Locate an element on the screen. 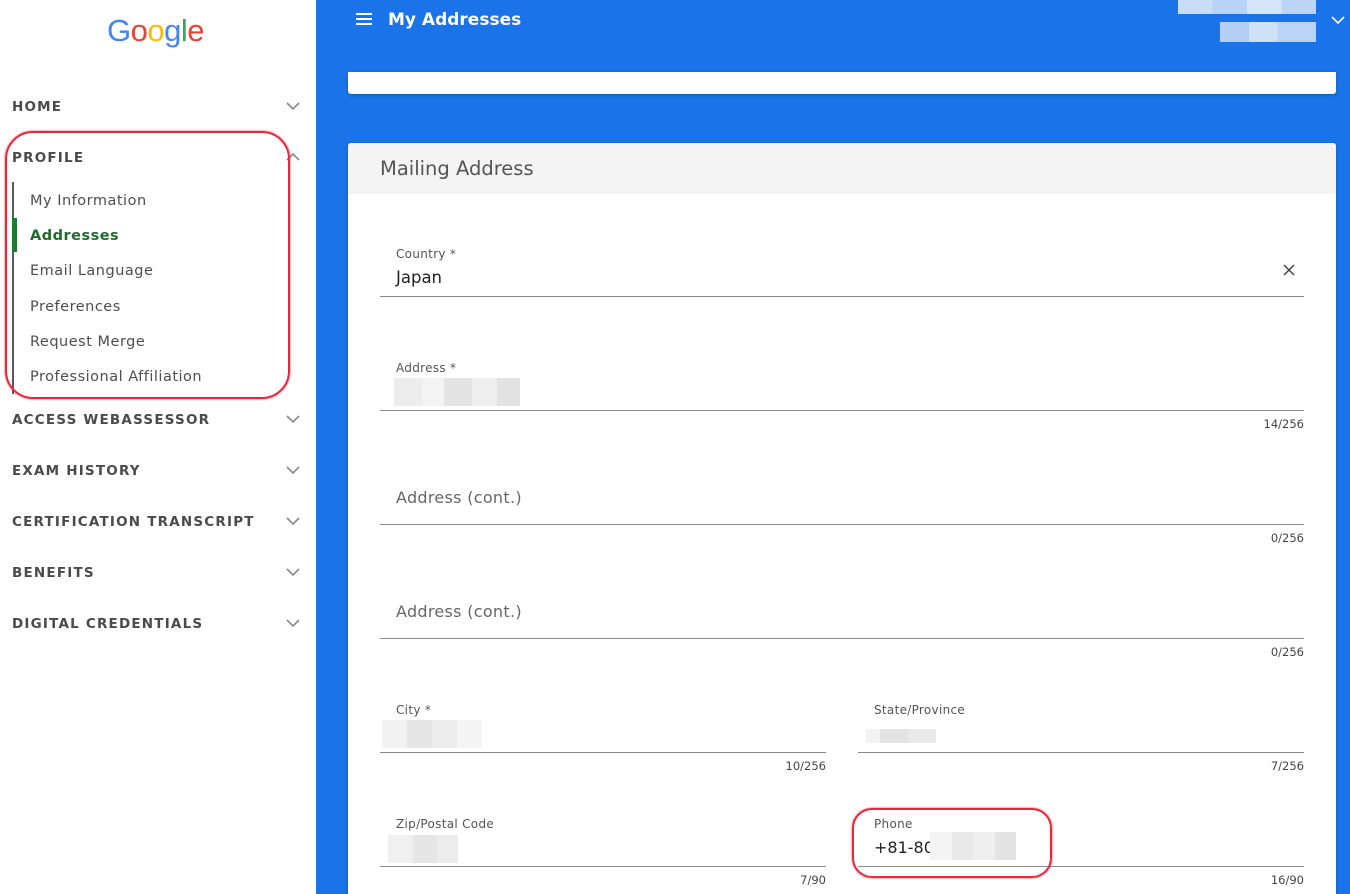  nav-access-webassessor: ACCESS WEBASSESSOR is located at coordinates (158, 420).